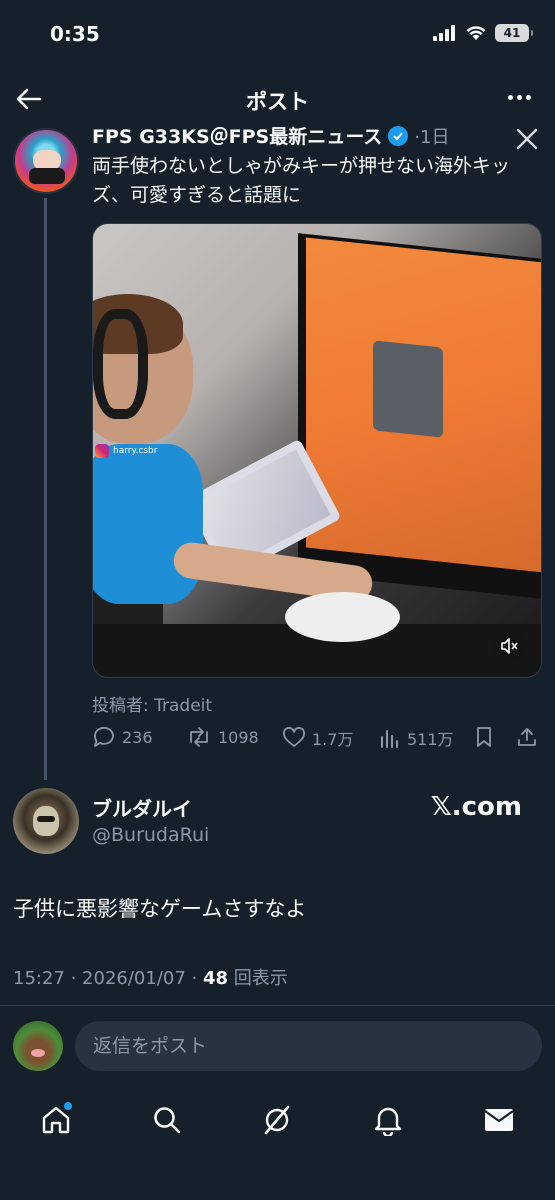  What do you see at coordinates (444, 33) in the screenshot?
I see `signal-icon` at bounding box center [444, 33].